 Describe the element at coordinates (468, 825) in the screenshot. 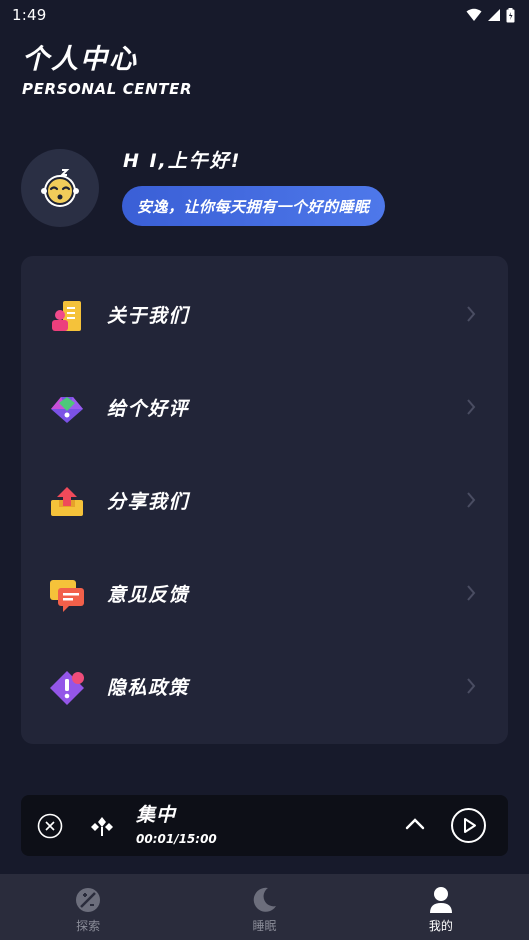

I see `play-icon` at that location.